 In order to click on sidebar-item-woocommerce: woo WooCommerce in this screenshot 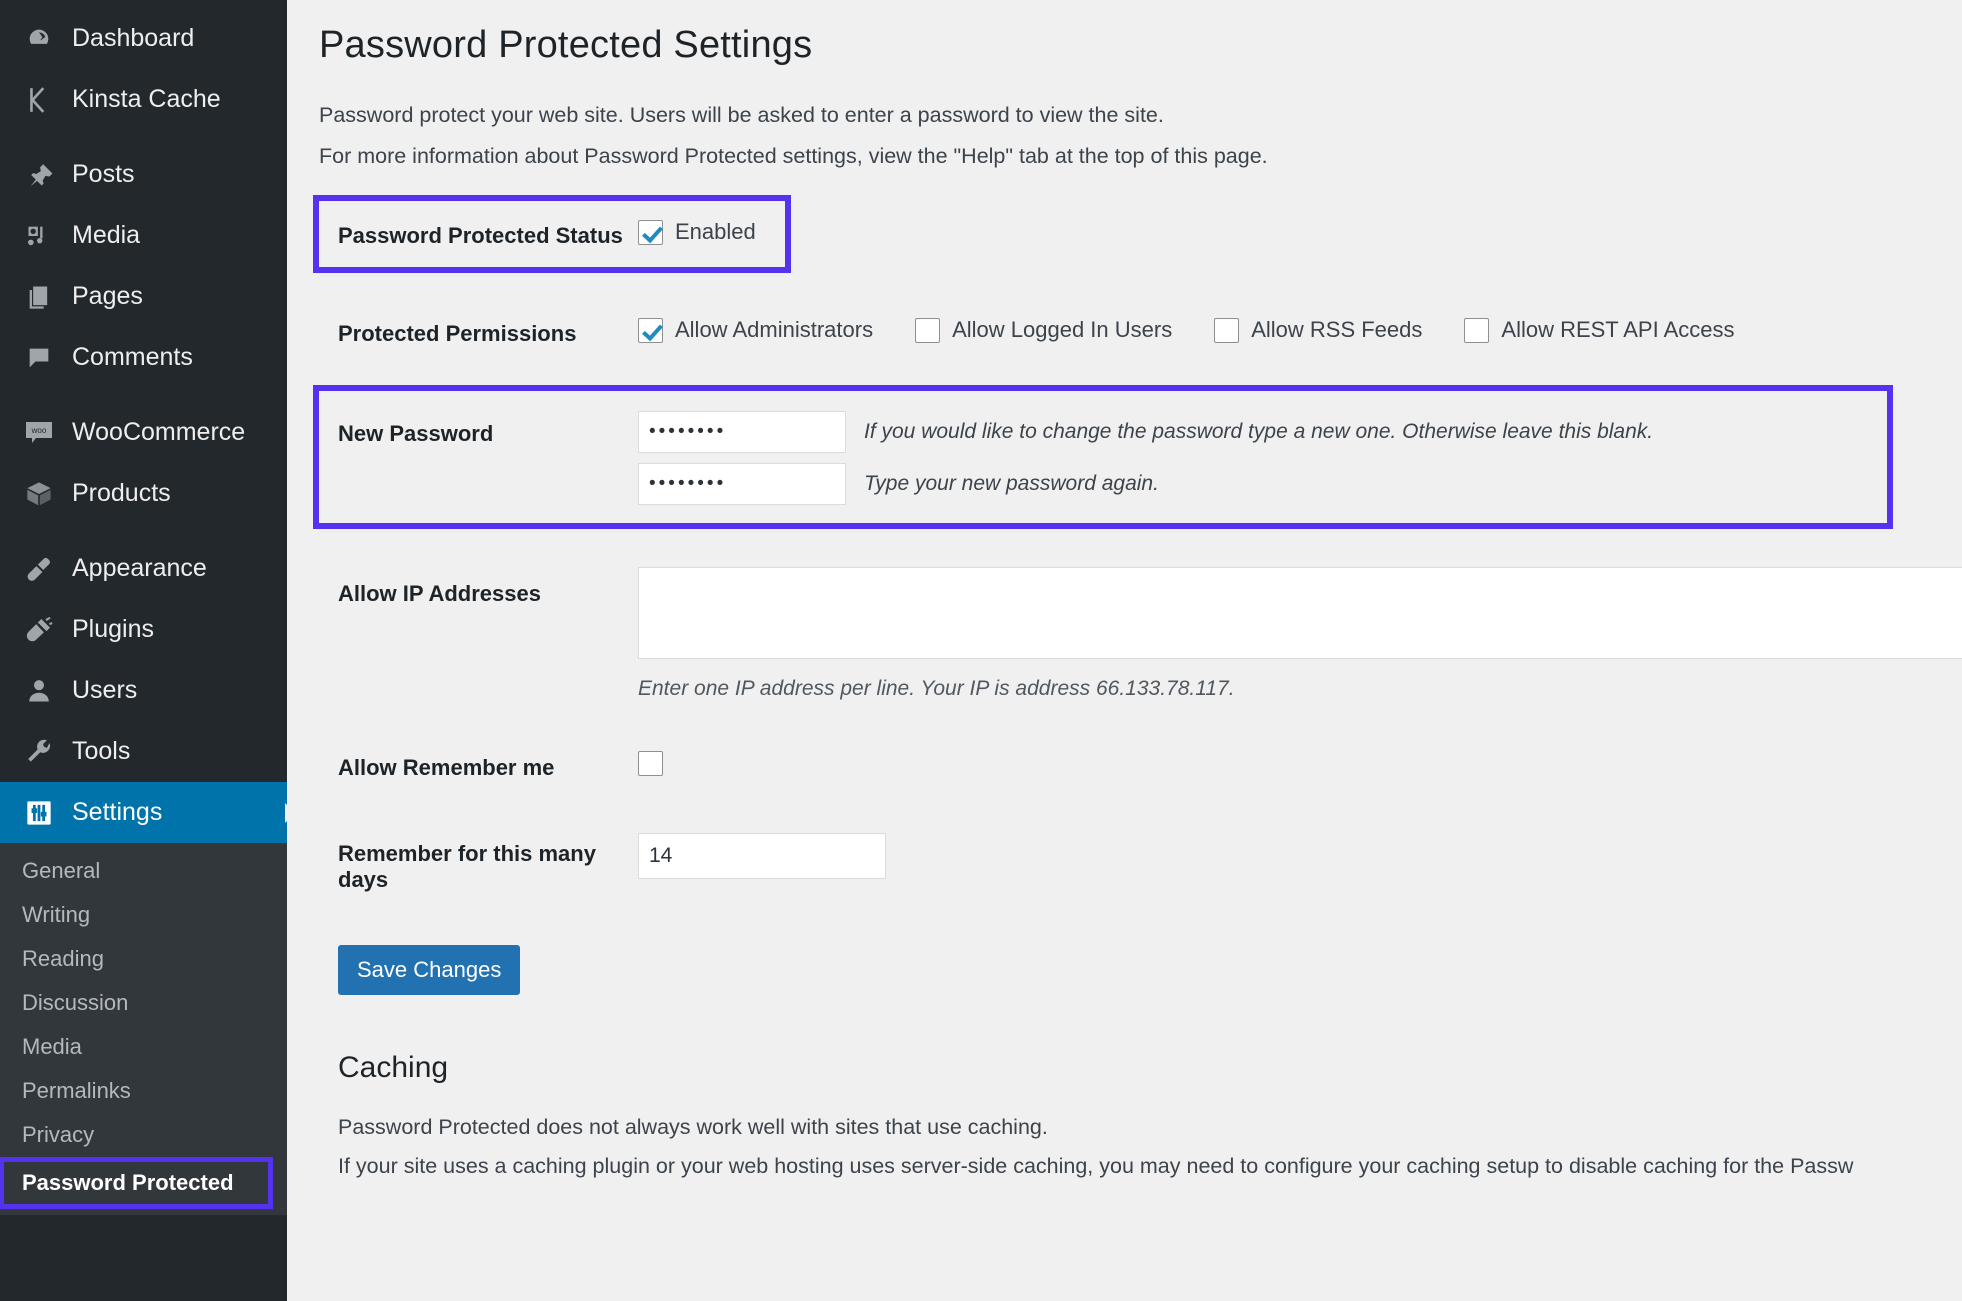, I will do `click(143, 432)`.